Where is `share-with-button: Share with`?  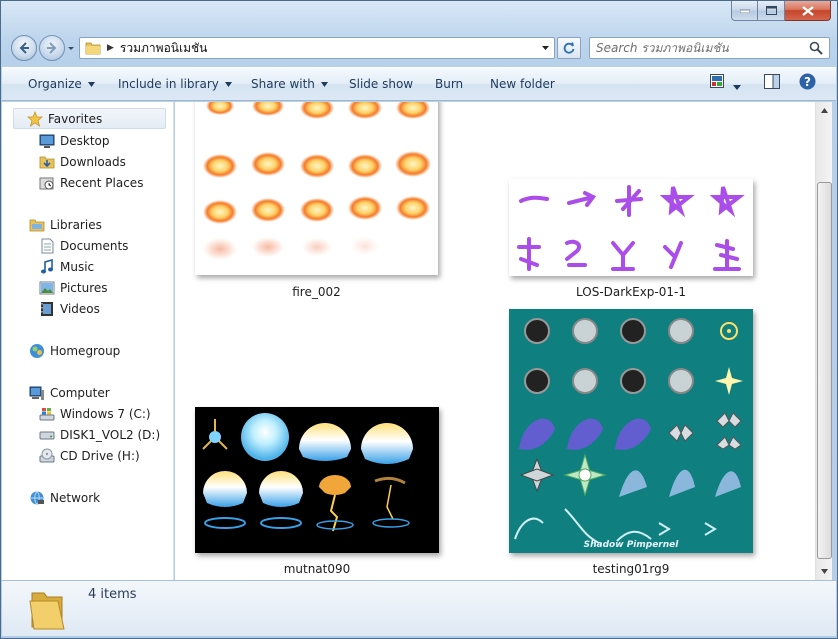 share-with-button: Share with is located at coordinates (289, 84).